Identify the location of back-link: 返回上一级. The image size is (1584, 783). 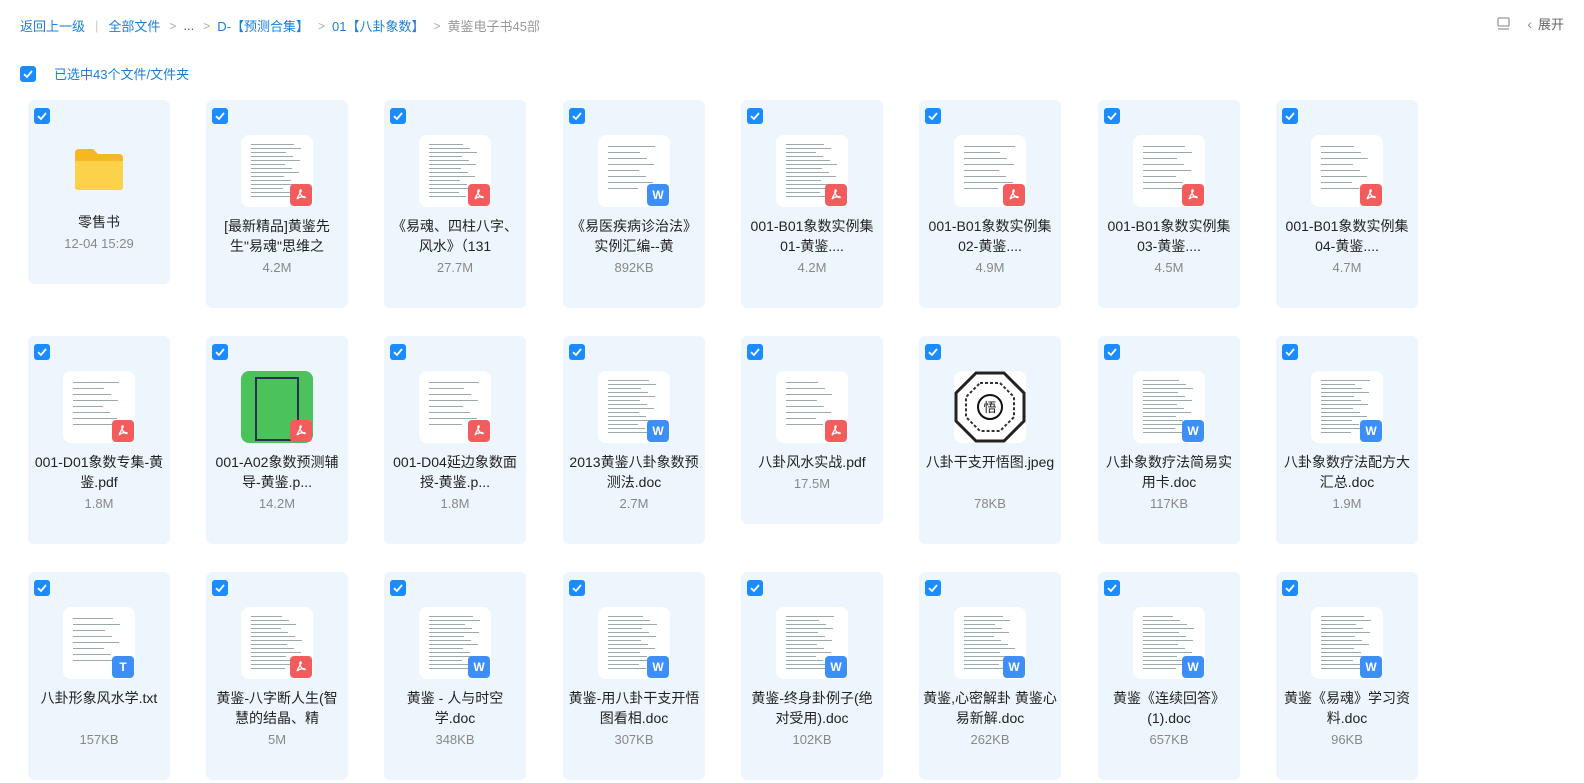
(52, 25).